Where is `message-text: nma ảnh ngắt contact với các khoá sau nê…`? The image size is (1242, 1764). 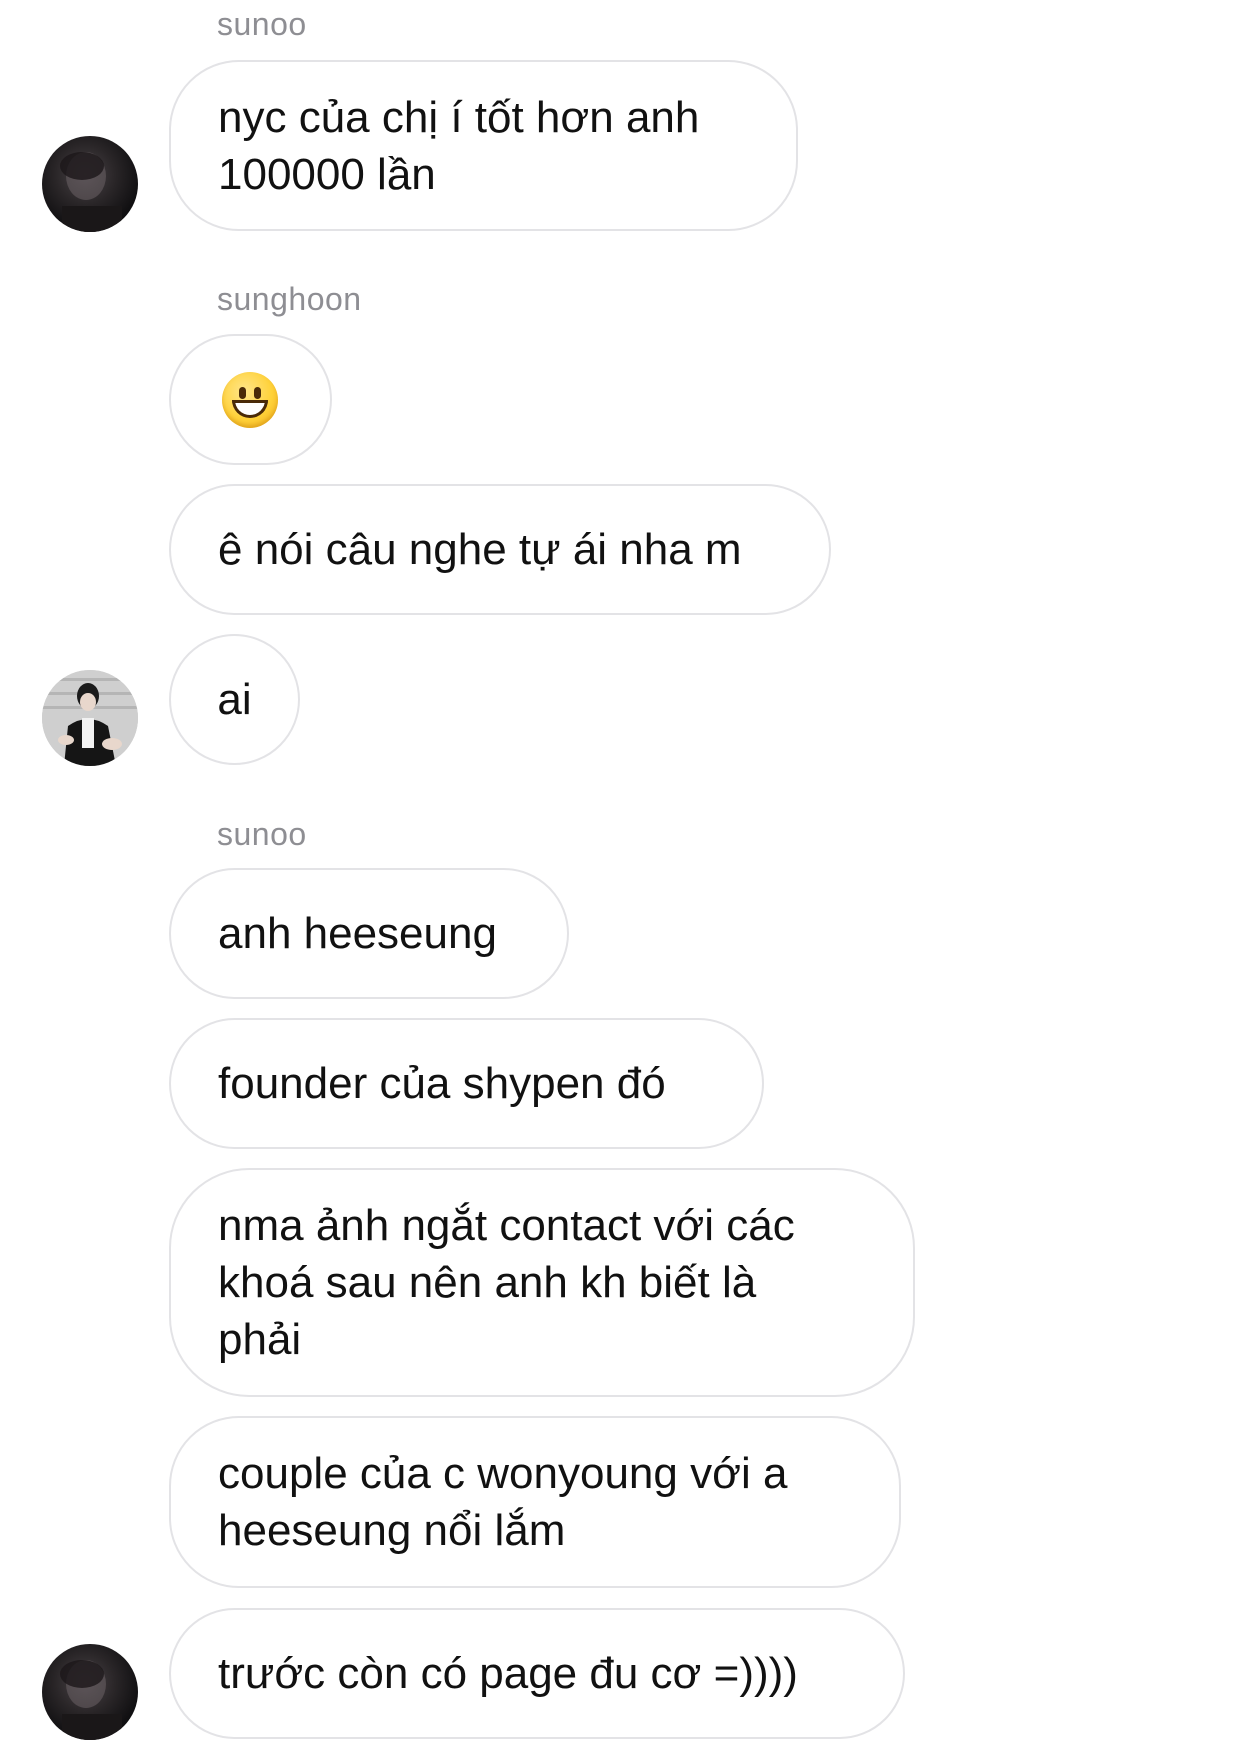
message-text: nma ảnh ngắt contact với các khoá sau nê… is located at coordinates (506, 1282).